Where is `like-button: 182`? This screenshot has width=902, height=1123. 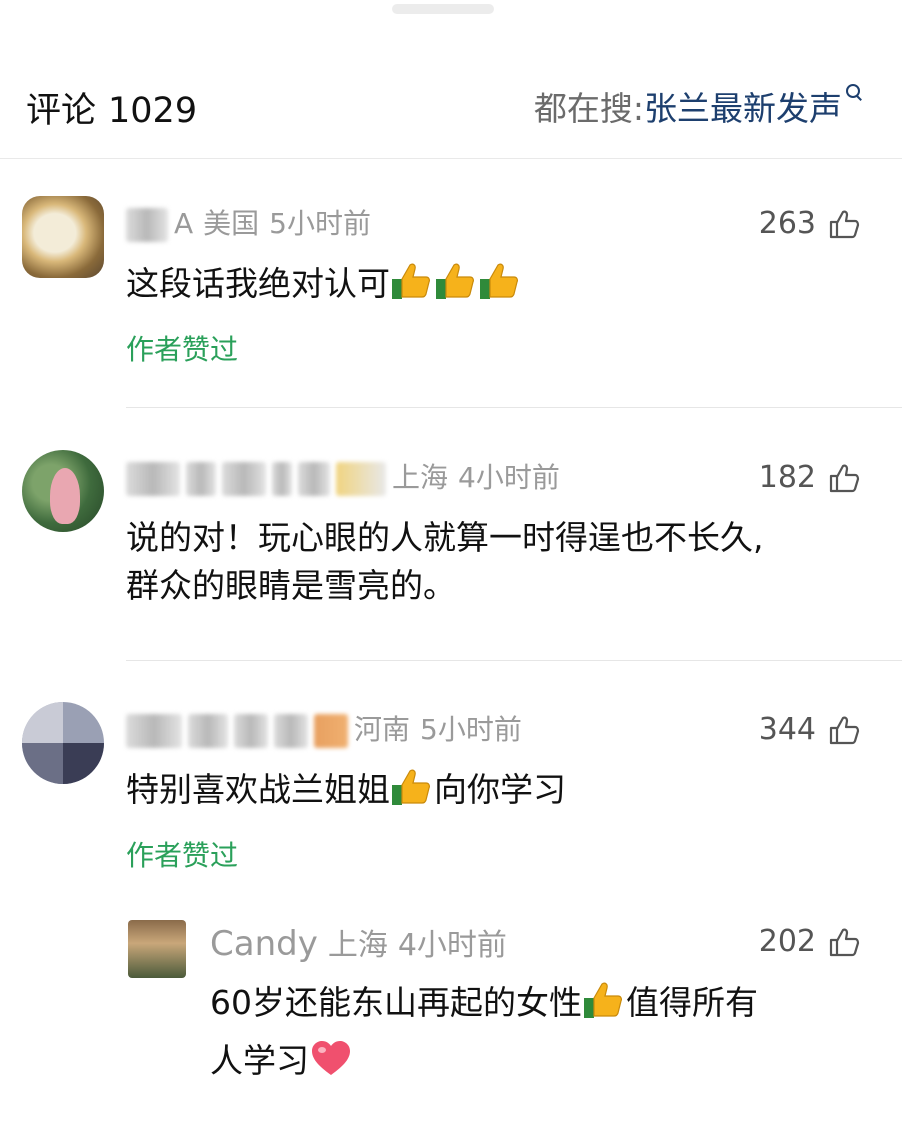
like-button: 182 is located at coordinates (809, 477).